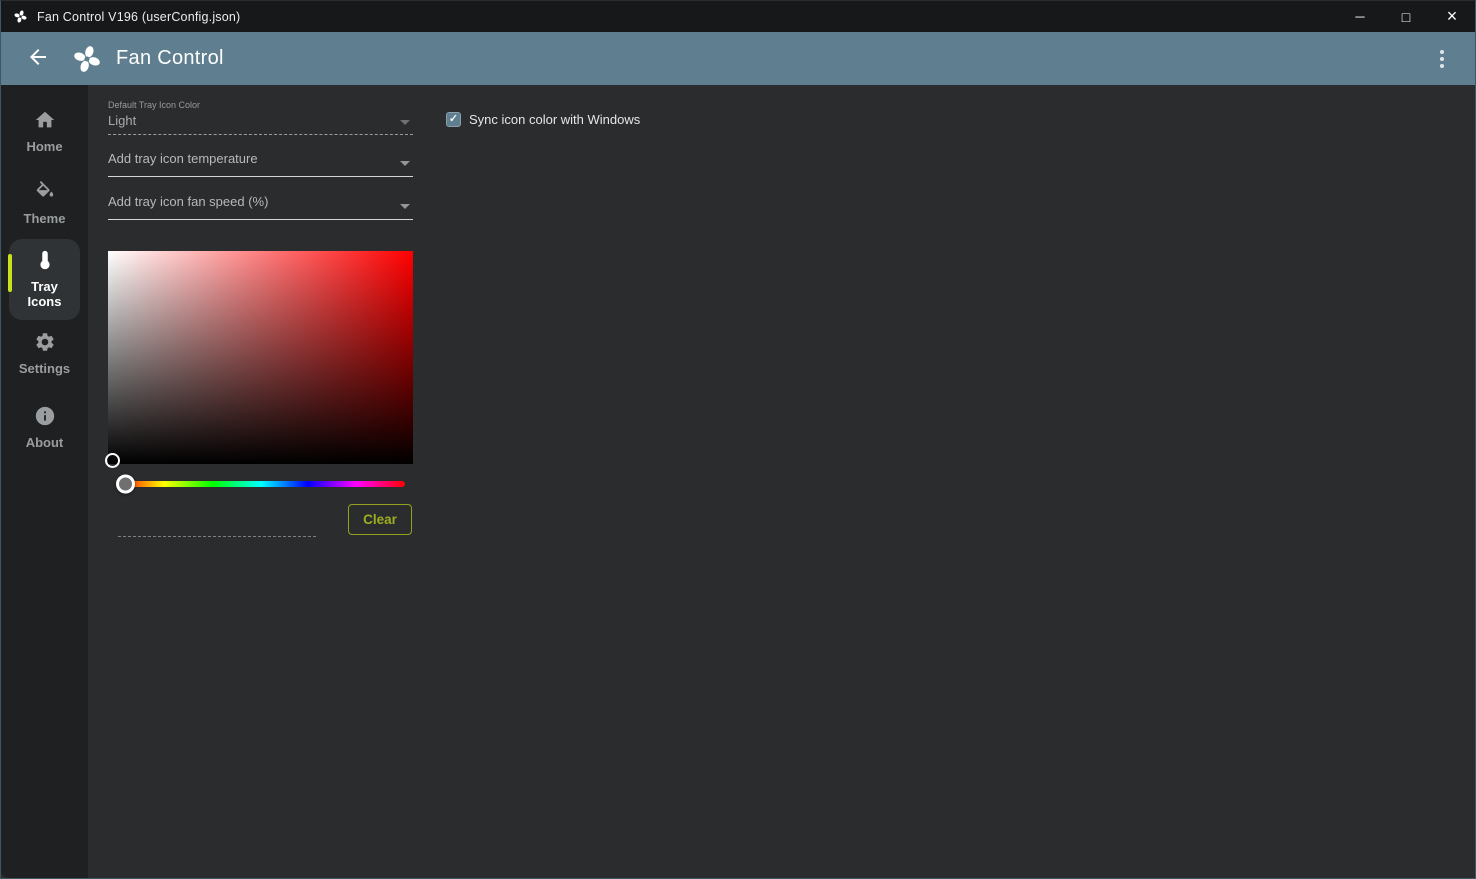 The width and height of the screenshot is (1476, 879). Describe the element at coordinates (122, 120) in the screenshot. I see `field-value: Light` at that location.